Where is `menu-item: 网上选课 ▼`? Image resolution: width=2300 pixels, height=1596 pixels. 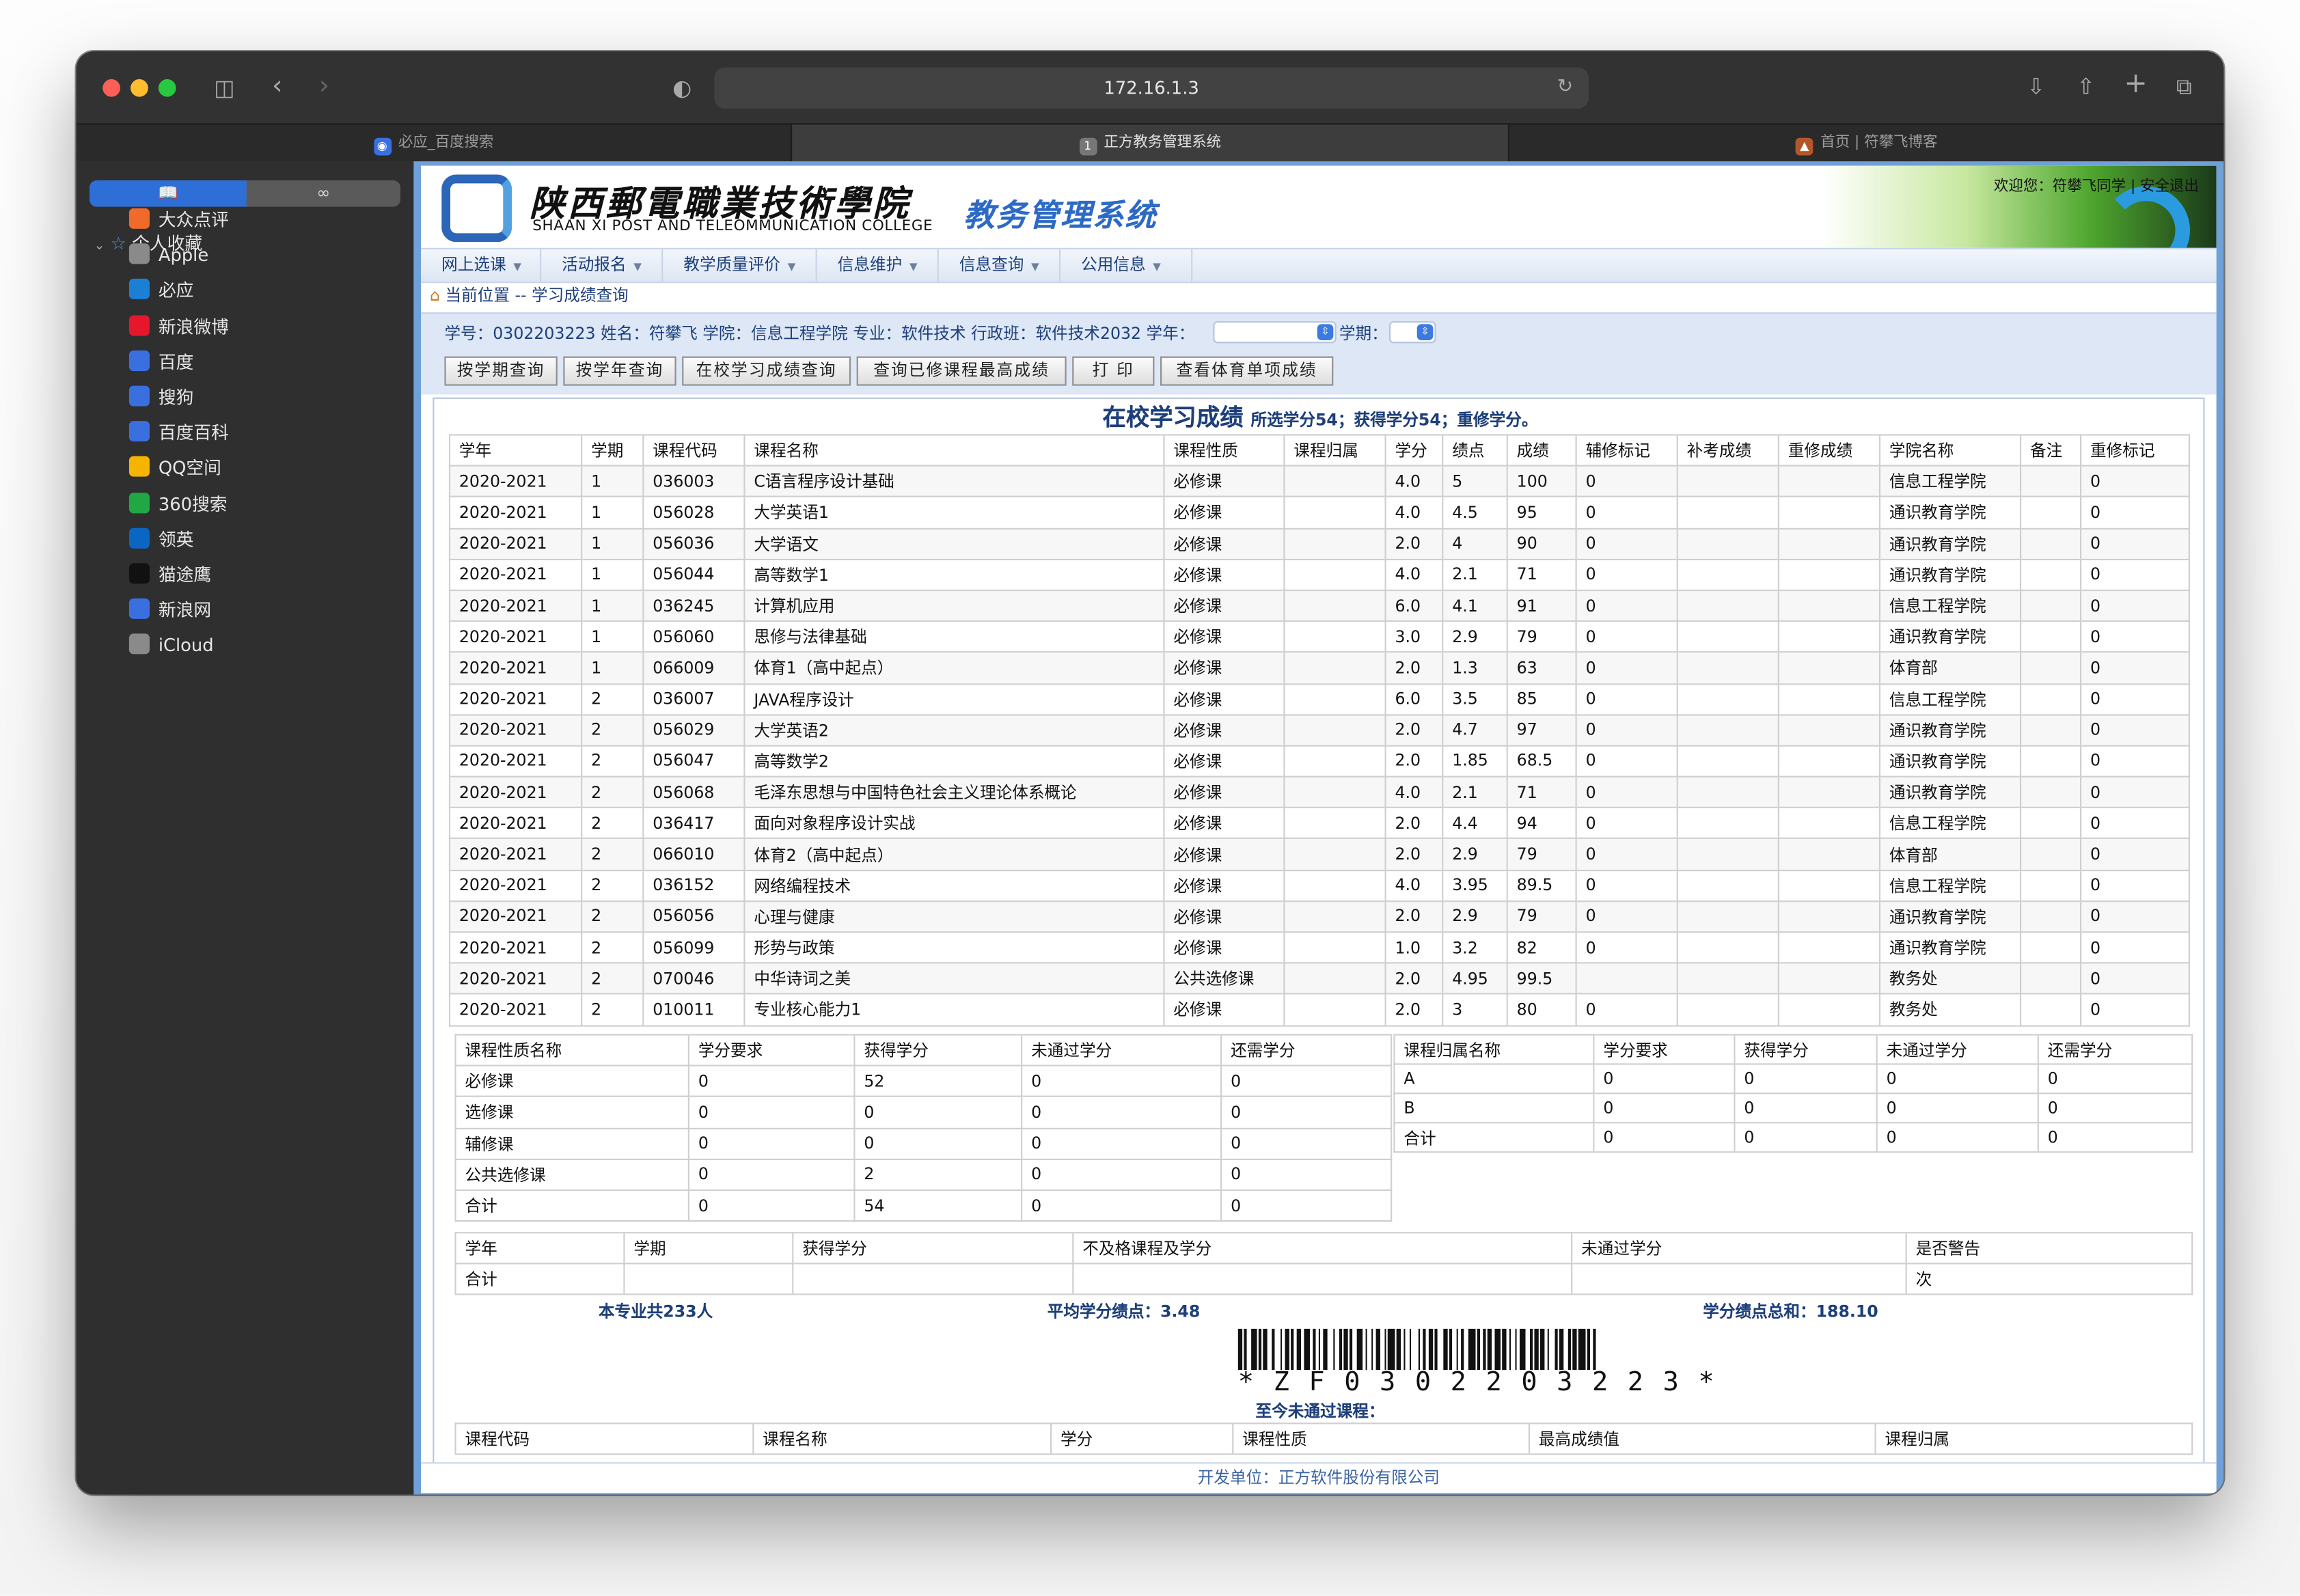
menu-item: 网上选课 ▼ is located at coordinates (481, 265).